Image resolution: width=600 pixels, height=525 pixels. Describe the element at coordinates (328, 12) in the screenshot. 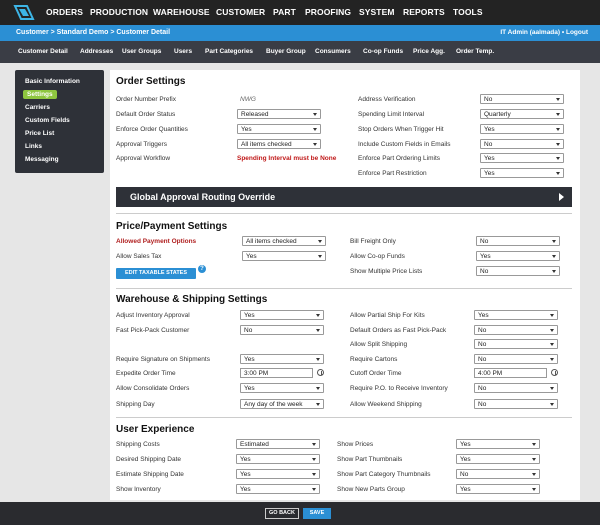

I see `nav-proofing: PROOFING` at that location.